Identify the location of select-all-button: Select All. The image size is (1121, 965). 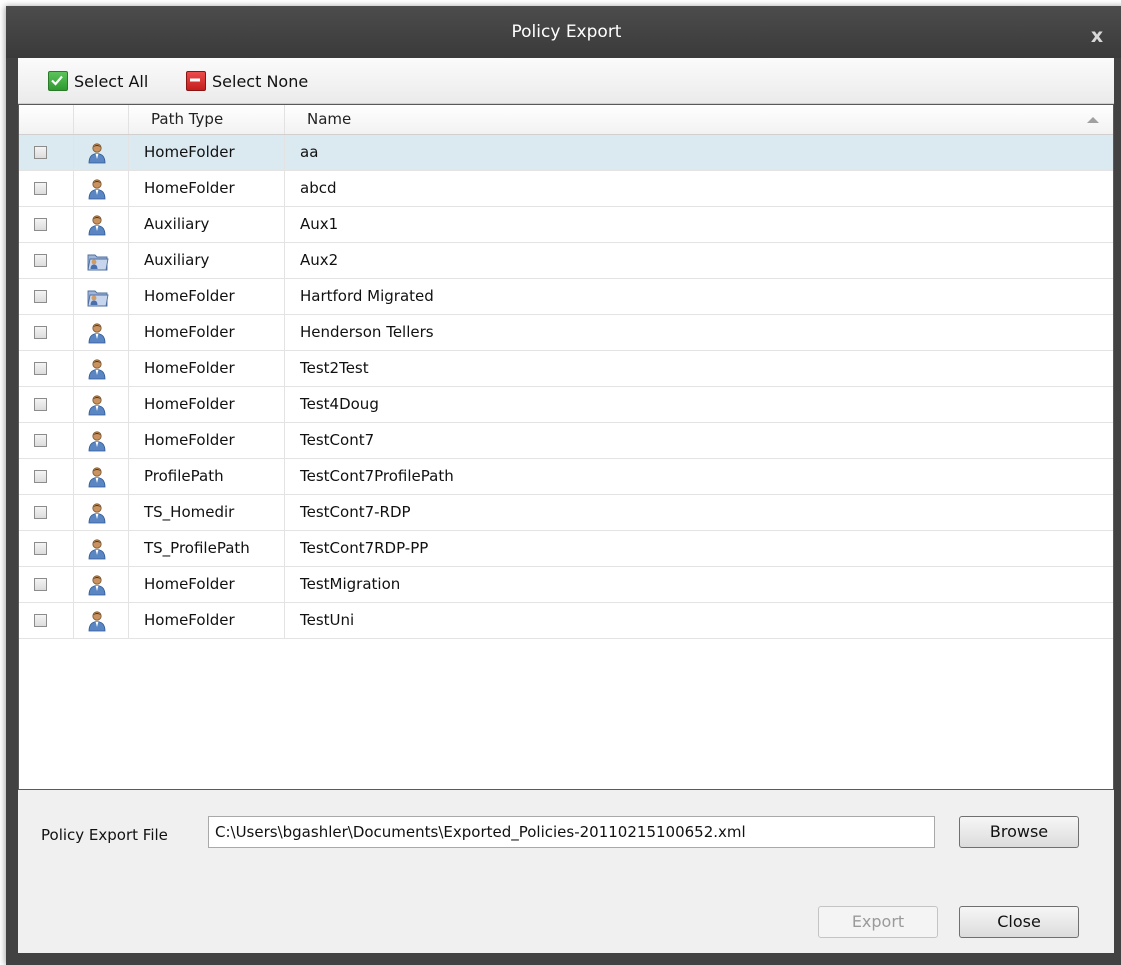
(98, 81).